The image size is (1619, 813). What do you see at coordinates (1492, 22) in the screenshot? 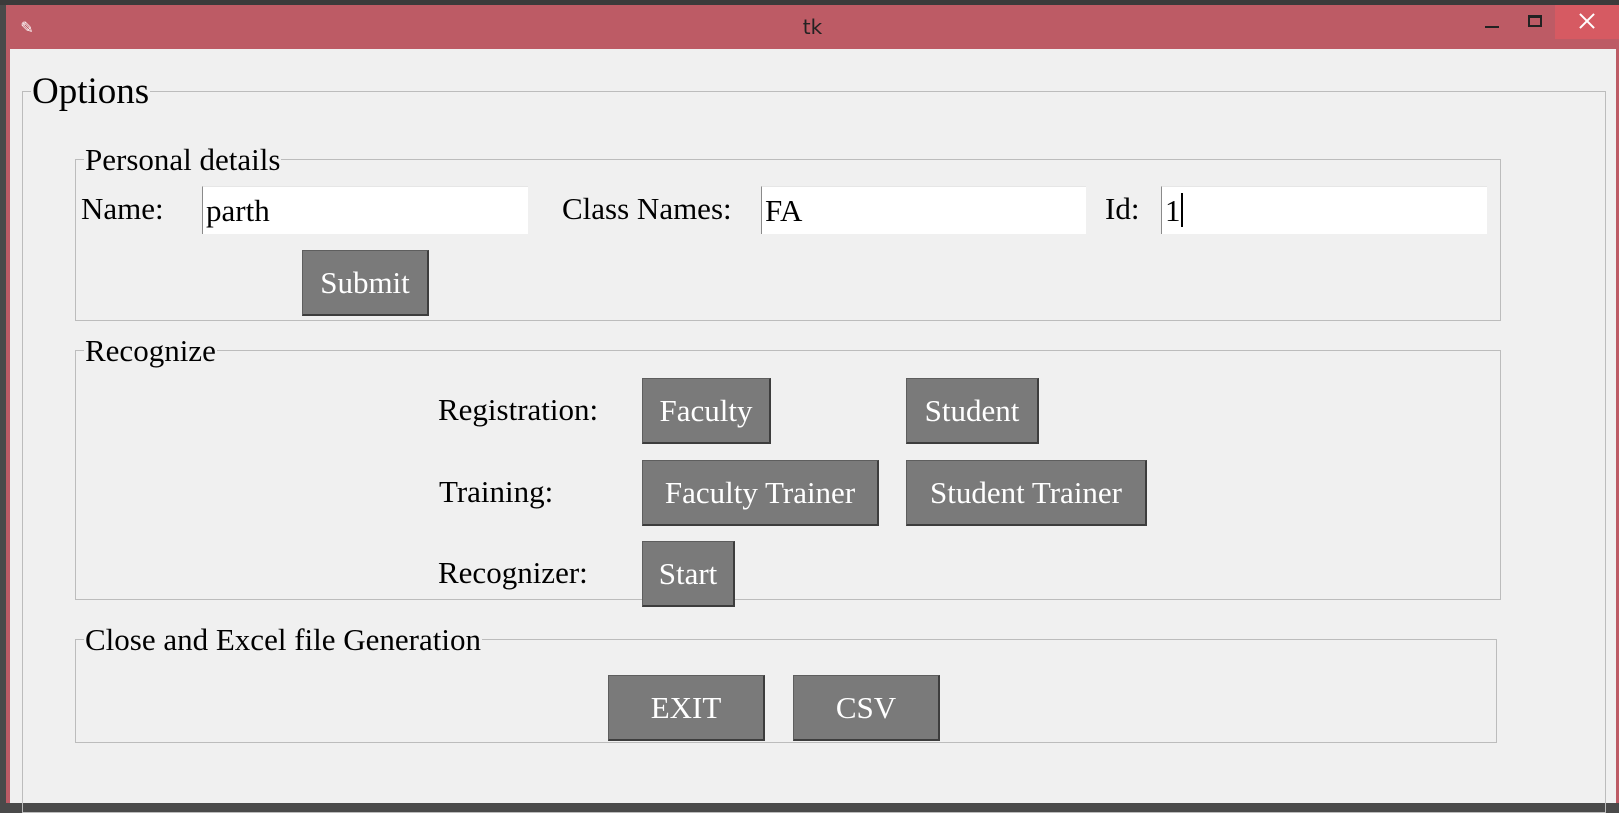
I see `minimize-button` at bounding box center [1492, 22].